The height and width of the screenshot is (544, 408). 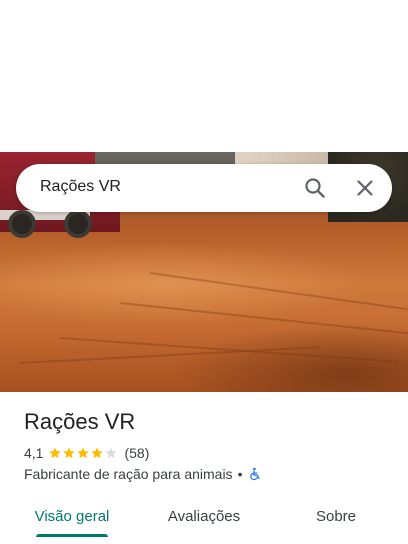 I want to click on place-category: Fabricante de ração para animais, so click(x=128, y=474).